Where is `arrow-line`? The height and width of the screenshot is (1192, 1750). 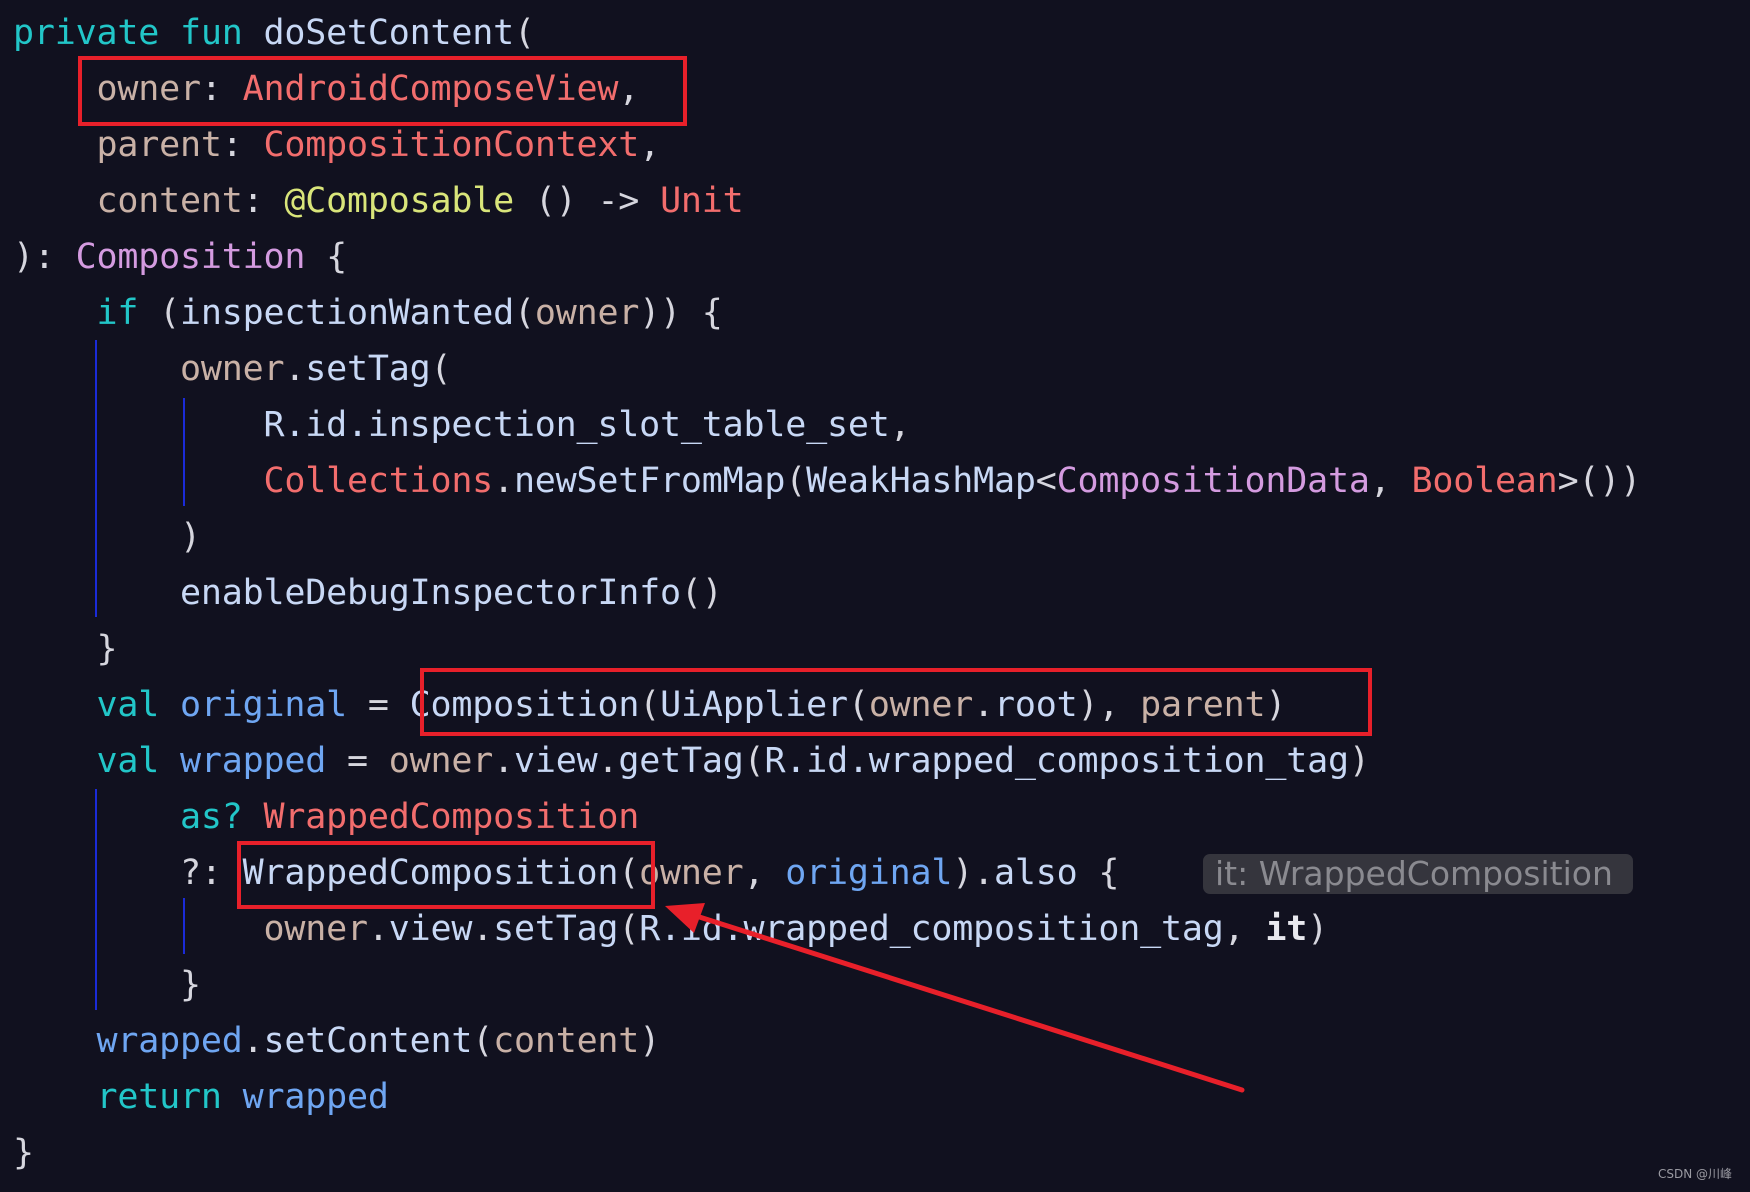 arrow-line is located at coordinates (966, 1002).